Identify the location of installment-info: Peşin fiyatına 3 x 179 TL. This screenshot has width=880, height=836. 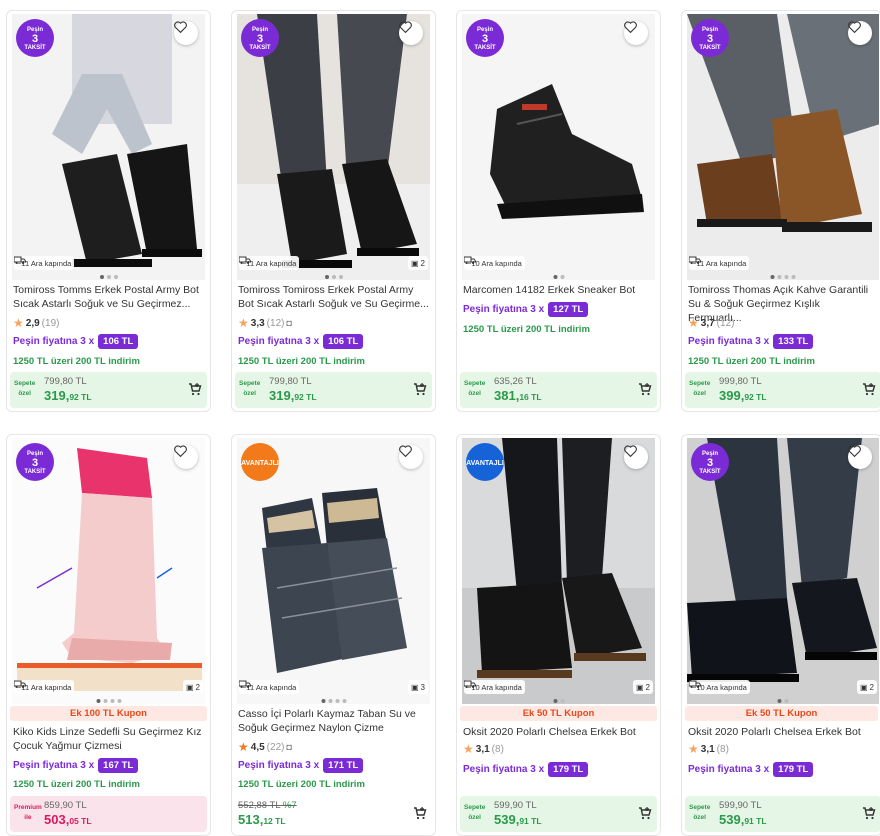
(526, 769).